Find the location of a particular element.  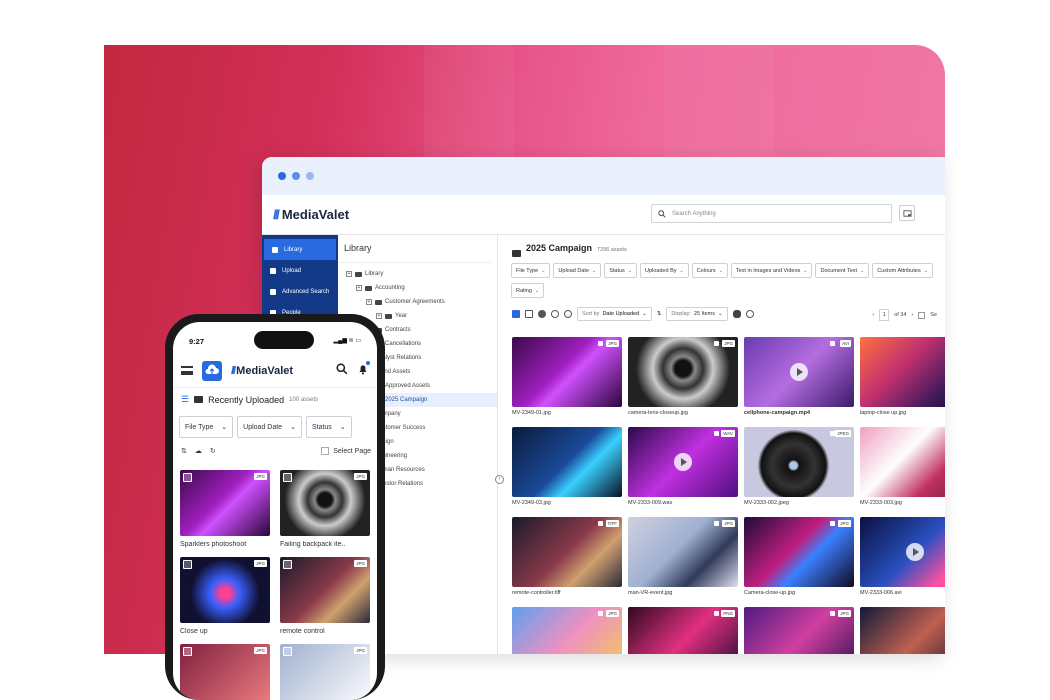

asset-tile: JPG camera-lens-closeup.jpg is located at coordinates (683, 379).